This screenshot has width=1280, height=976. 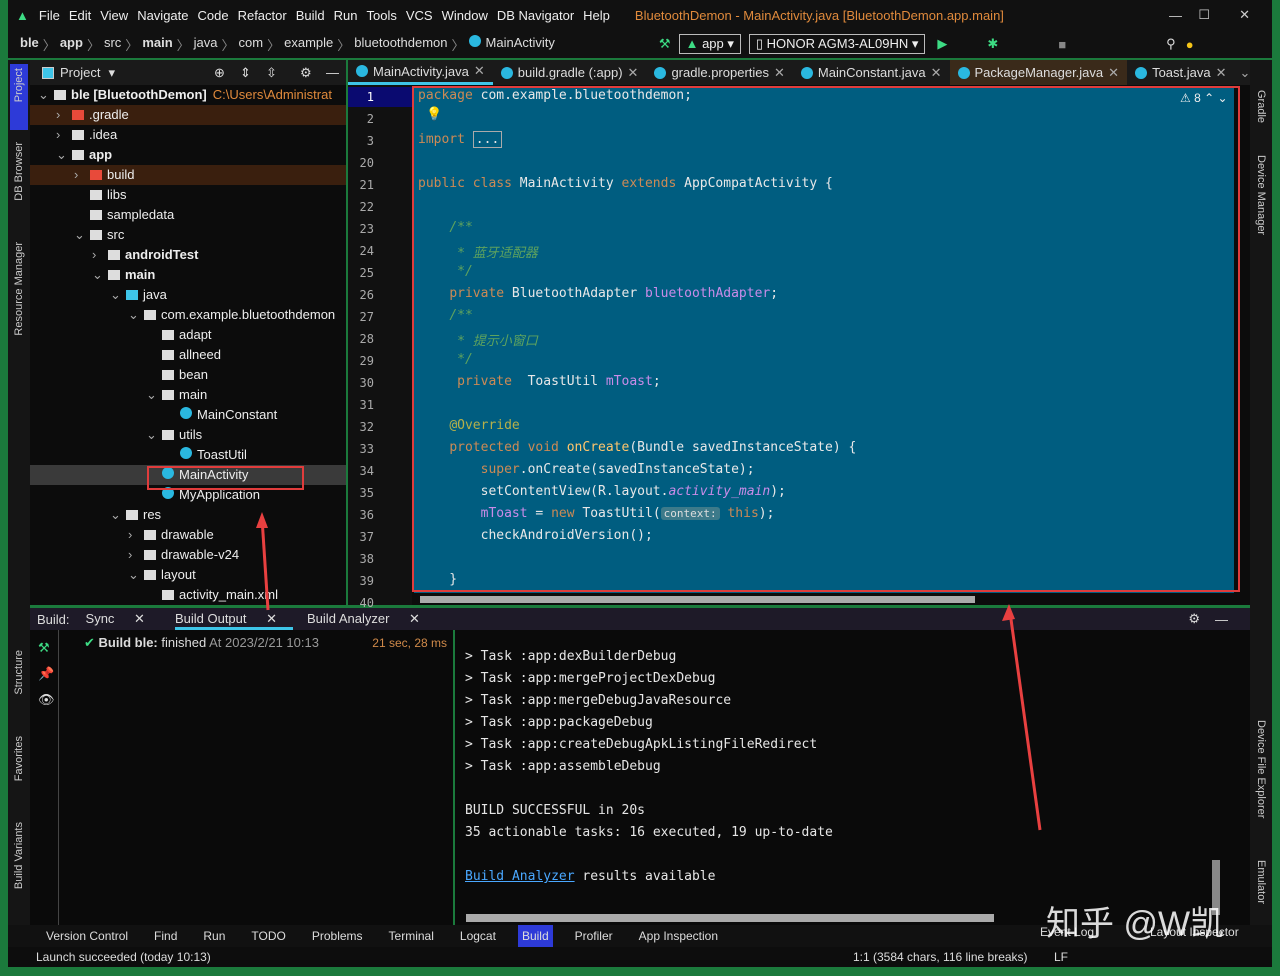 What do you see at coordinates (1025, 721) in the screenshot?
I see `arrow-to-editor` at bounding box center [1025, 721].